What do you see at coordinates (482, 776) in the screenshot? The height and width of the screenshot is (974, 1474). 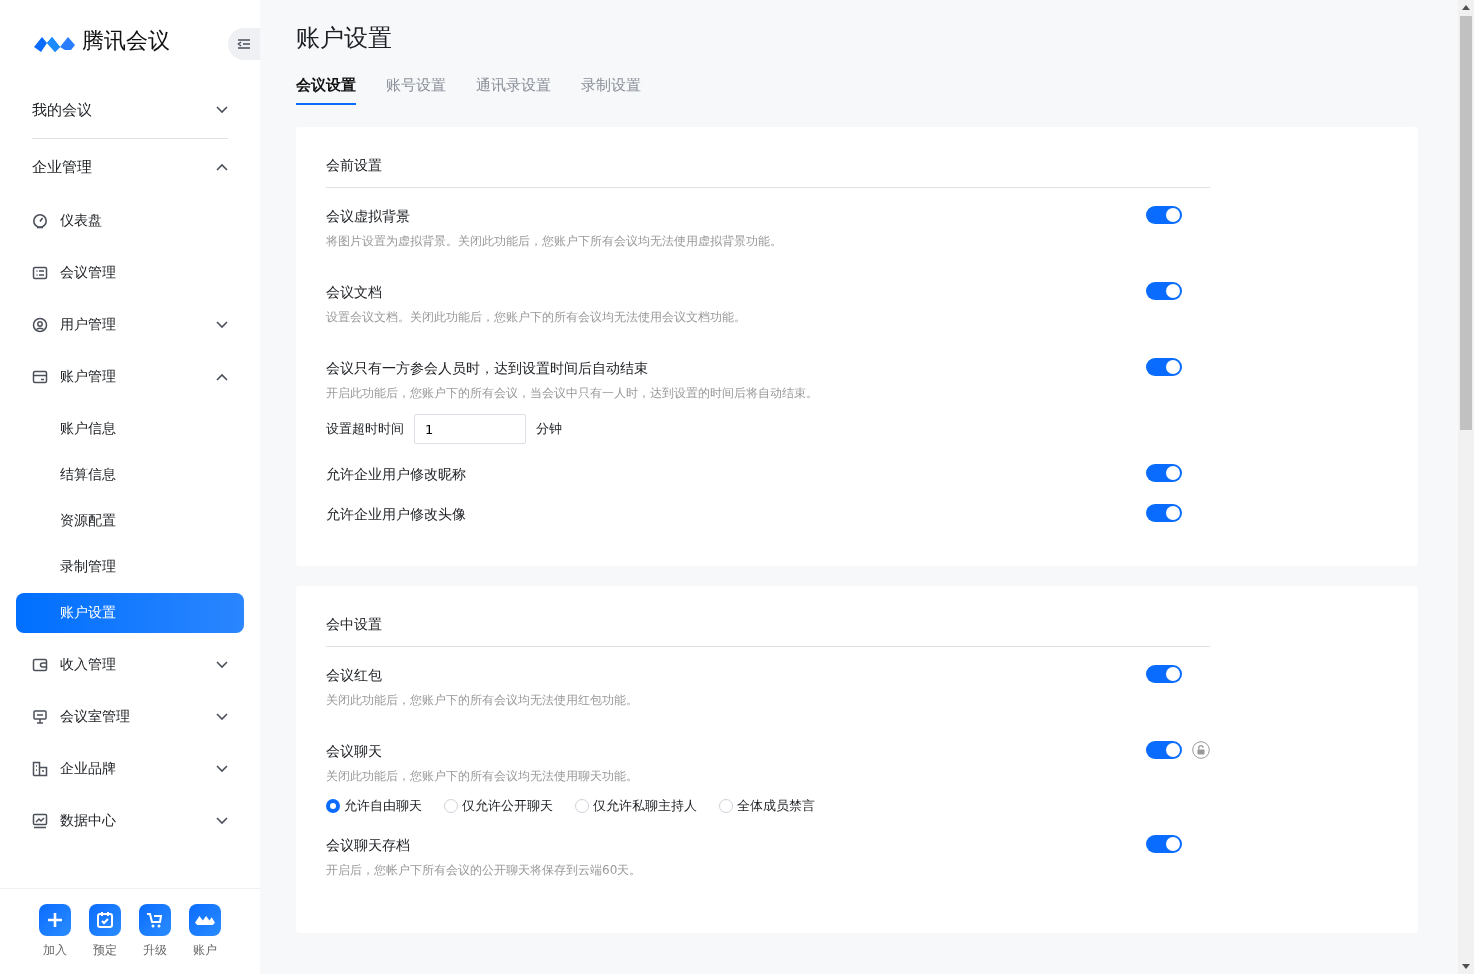 I see `setting-description: 关闭此功能后，您账户下的所有会议均无法使用聊天功能。` at bounding box center [482, 776].